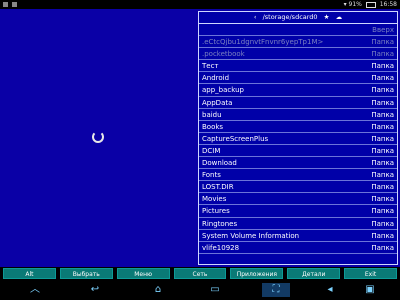 This screenshot has height=300, width=400. Describe the element at coordinates (388, 4) in the screenshot. I see `clock: 16:58` at that location.